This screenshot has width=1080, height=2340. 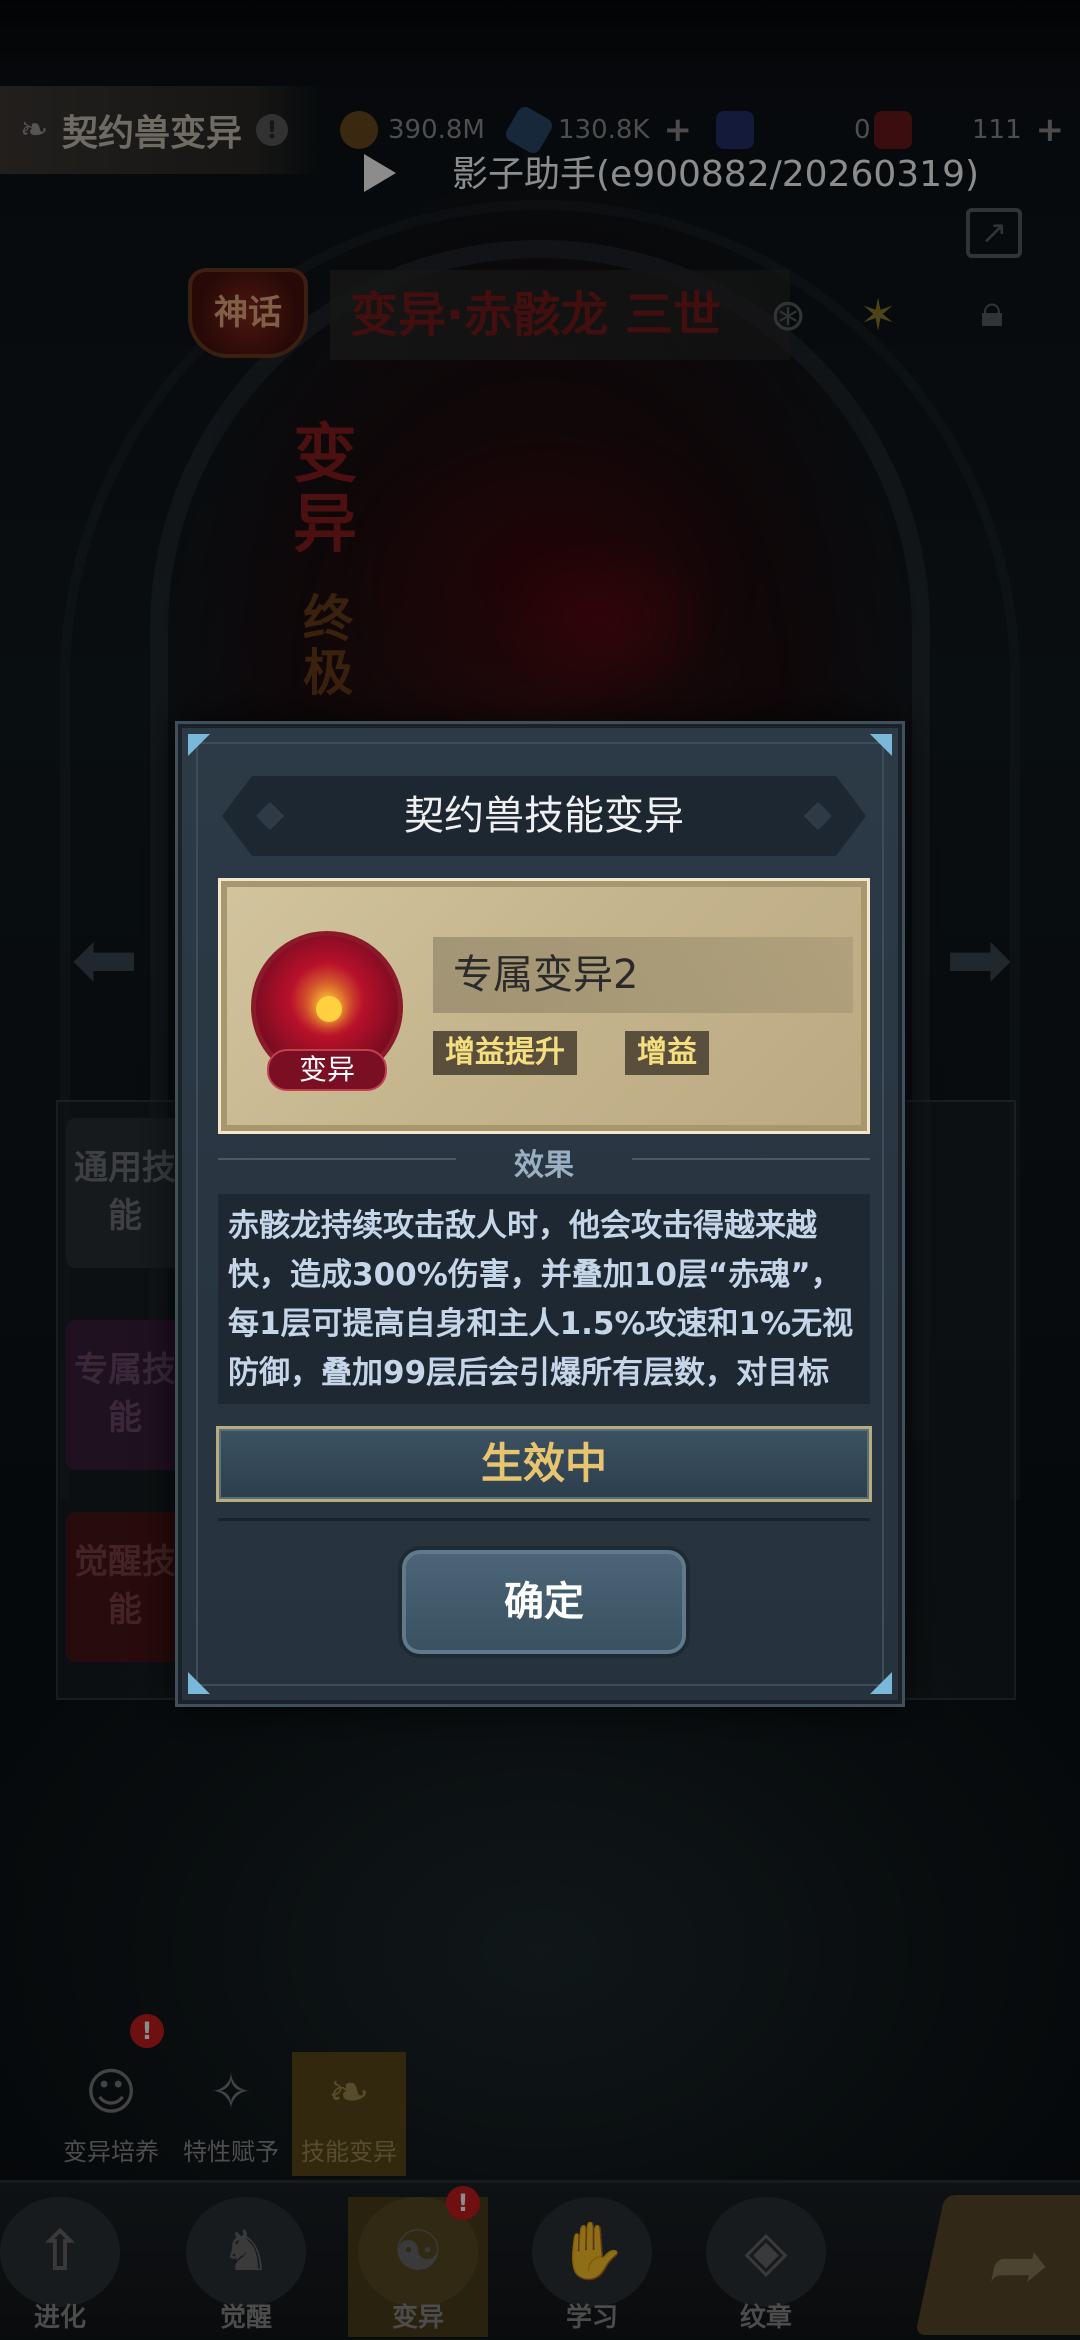 What do you see at coordinates (667, 1053) in the screenshot?
I see `skill-tag-buff: 增益` at bounding box center [667, 1053].